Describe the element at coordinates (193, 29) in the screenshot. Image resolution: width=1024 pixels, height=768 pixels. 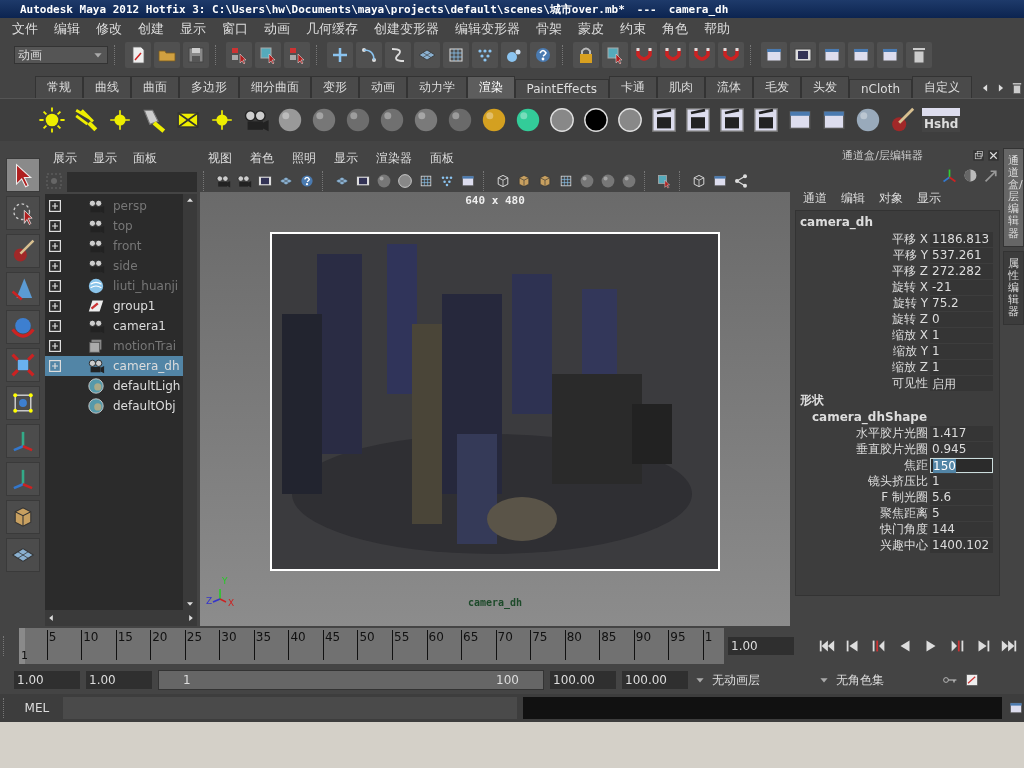
I see `menu-item: 显示` at that location.